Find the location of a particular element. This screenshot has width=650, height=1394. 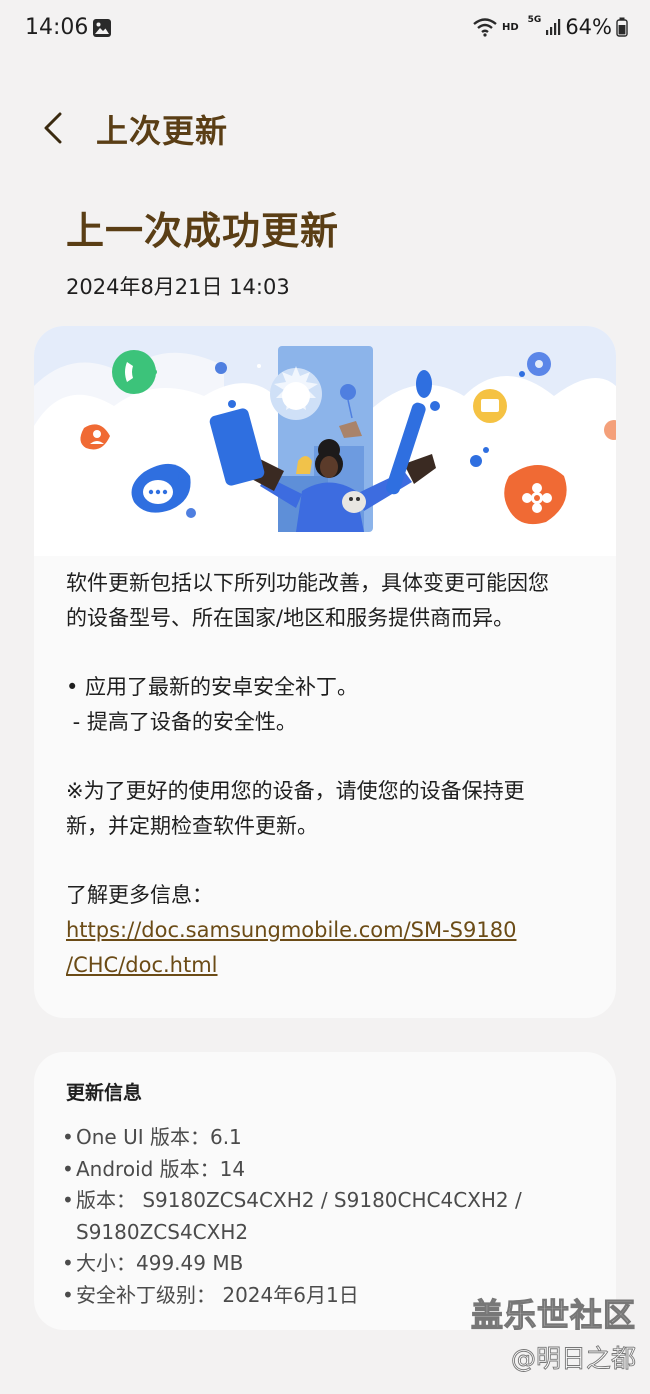

network-type: 5G is located at coordinates (534, 20).